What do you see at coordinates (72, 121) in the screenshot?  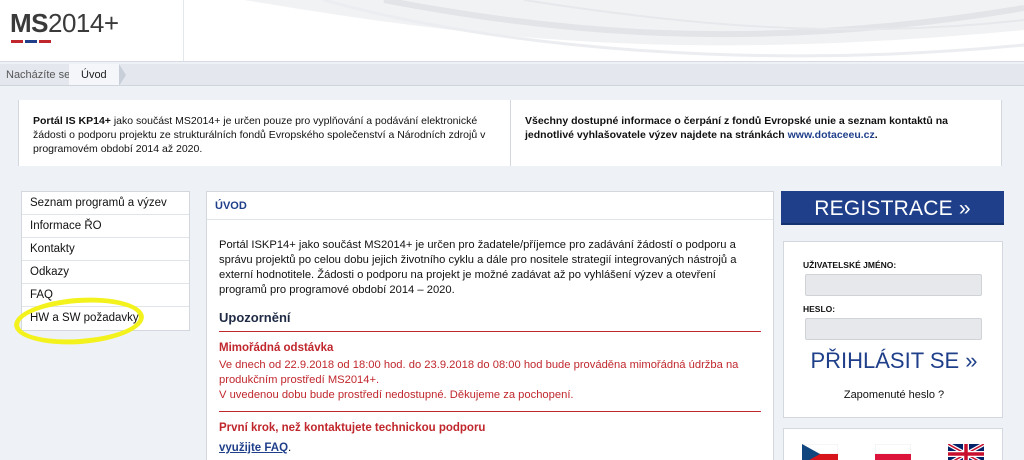 I see `info-portal-name: Portál IS KP14+` at bounding box center [72, 121].